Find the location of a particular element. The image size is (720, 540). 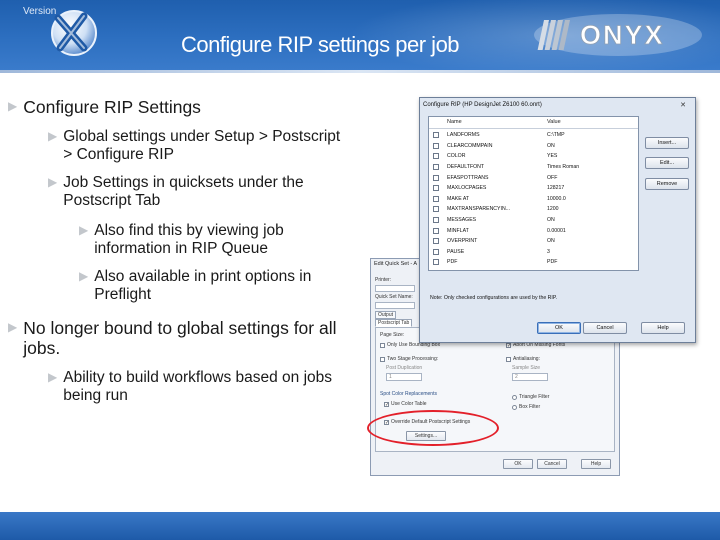

config-value: Times Roman is located at coordinates (563, 167).